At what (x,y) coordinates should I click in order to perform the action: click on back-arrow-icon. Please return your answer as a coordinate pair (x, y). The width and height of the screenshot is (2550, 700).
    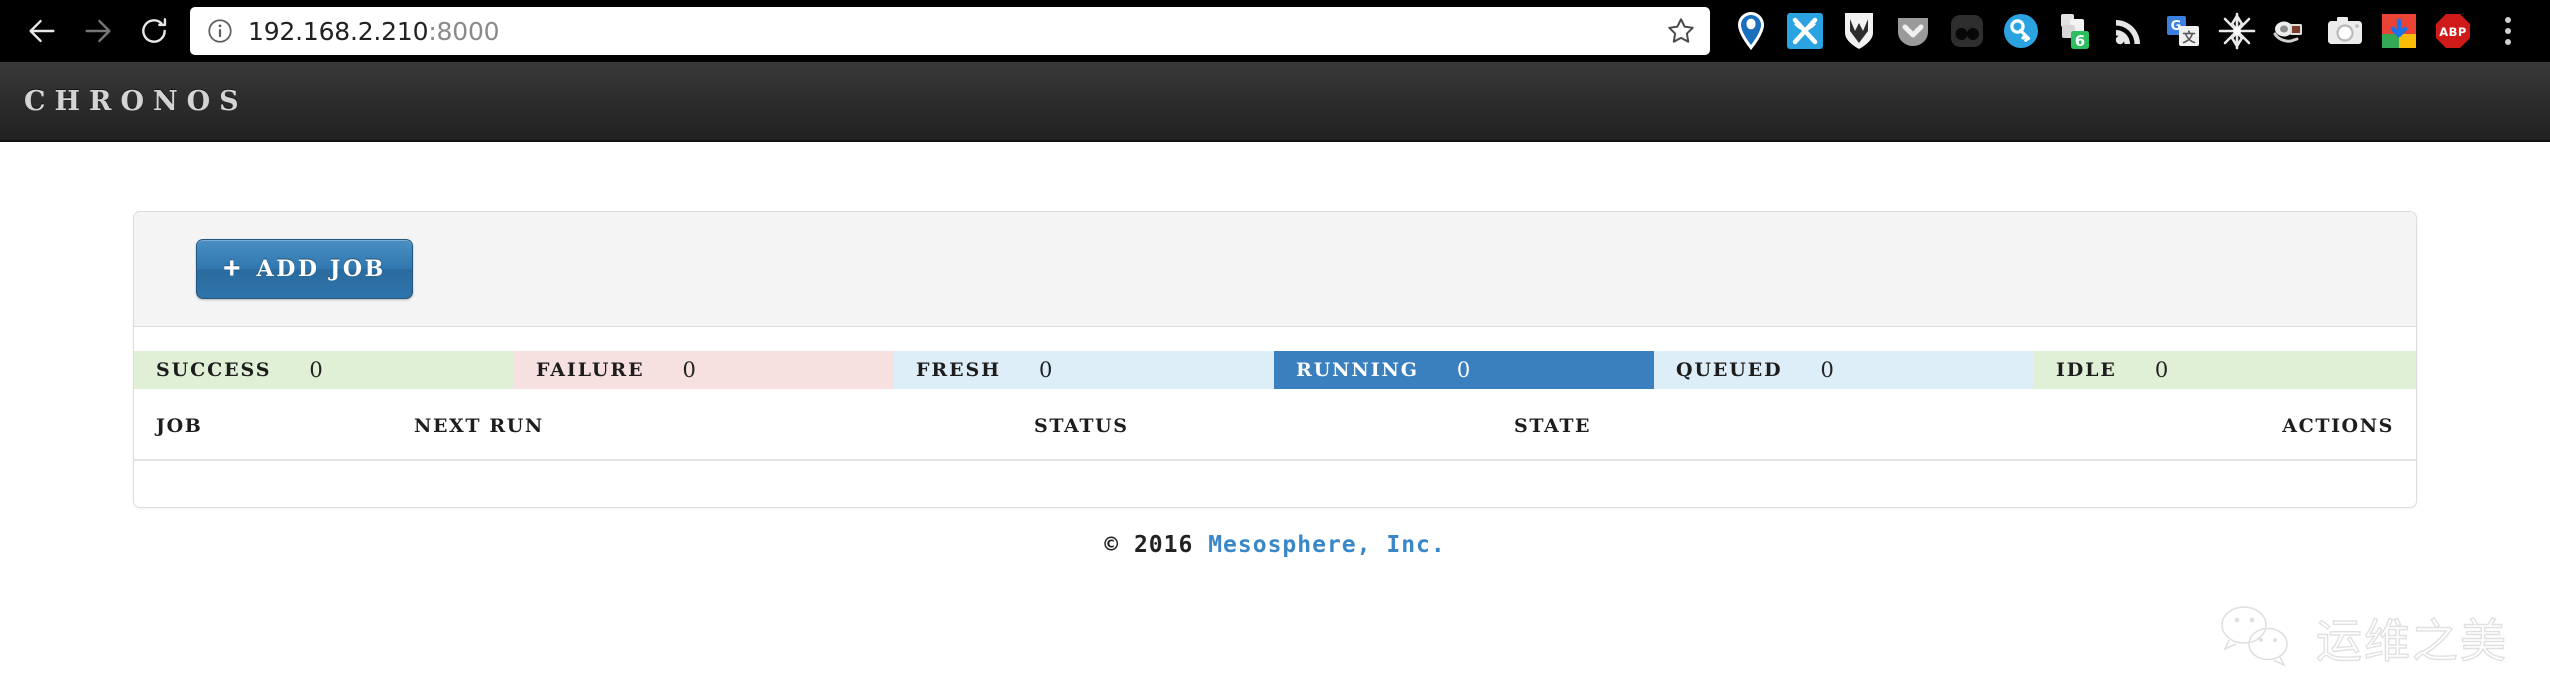
    Looking at the image, I should click on (42, 31).